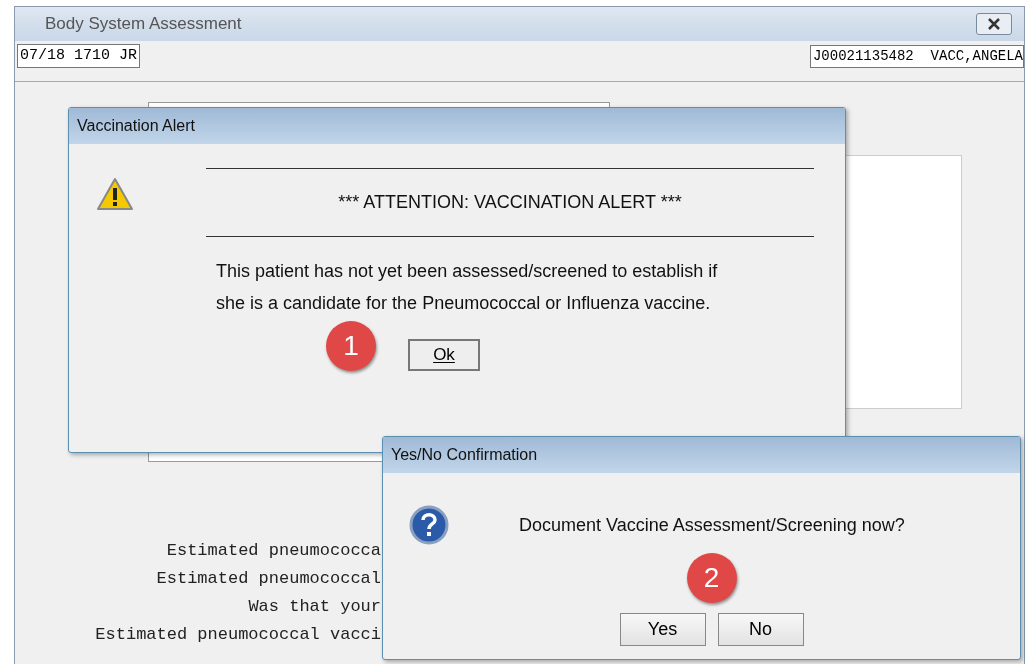  I want to click on date-field: 07/18 1710 JR, so click(79, 56).